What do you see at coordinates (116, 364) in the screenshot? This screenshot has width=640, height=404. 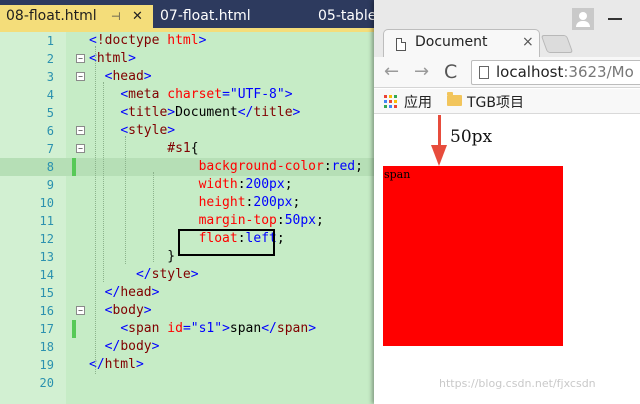 I see `code-text: </html>` at bounding box center [116, 364].